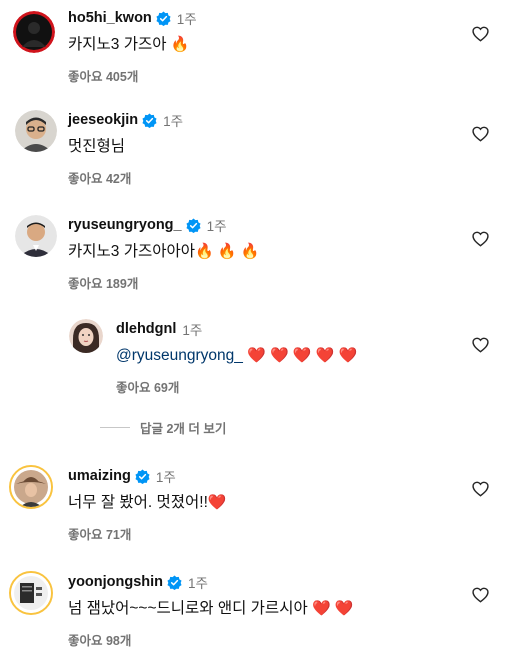 This screenshot has width=519, height=662. Describe the element at coordinates (179, 355) in the screenshot. I see `mention-link: @ryuseungryong_` at that location.